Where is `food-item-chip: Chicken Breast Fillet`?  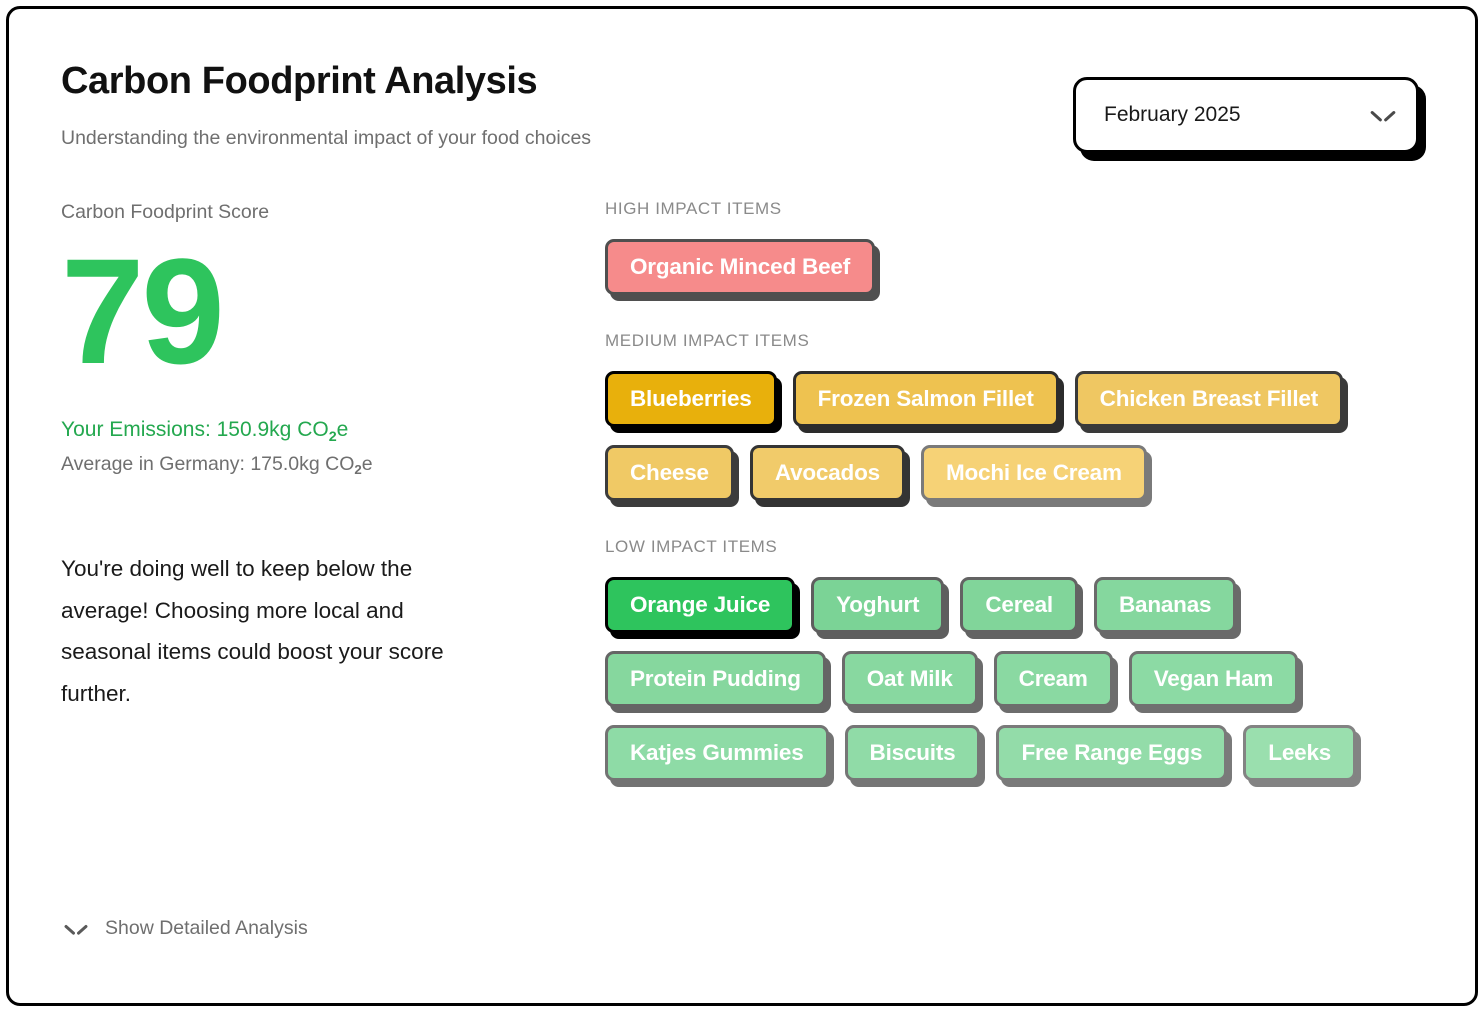 food-item-chip: Chicken Breast Fillet is located at coordinates (1209, 399).